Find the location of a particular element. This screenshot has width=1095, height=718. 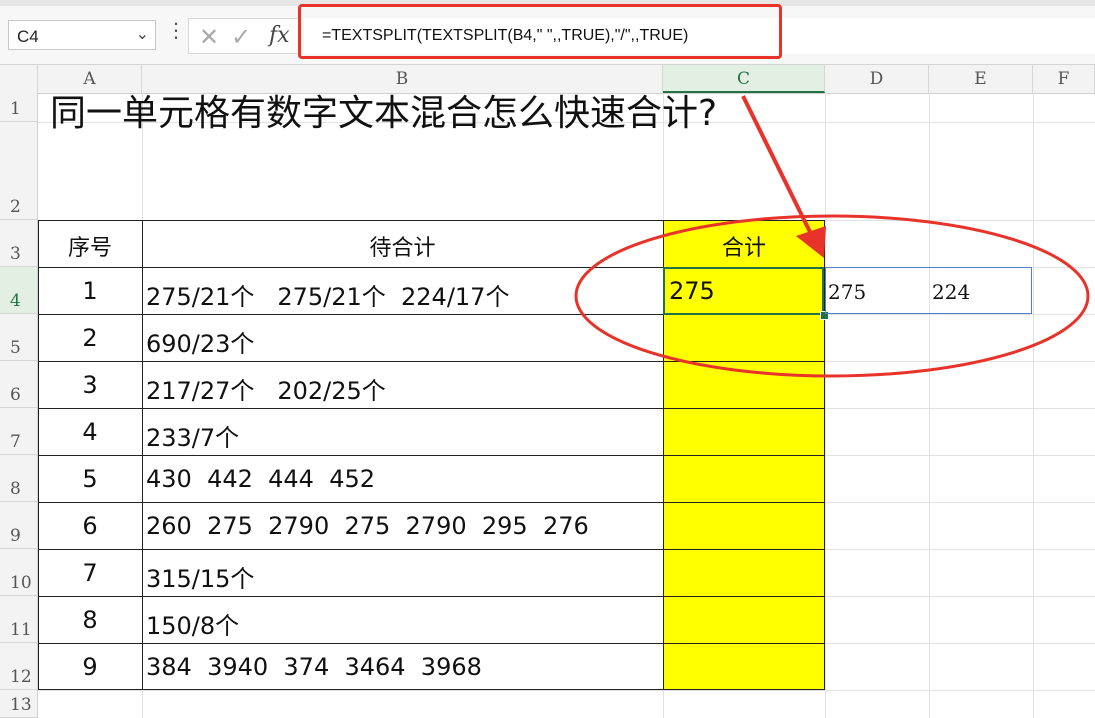

index-cell: 2 is located at coordinates (90, 338).